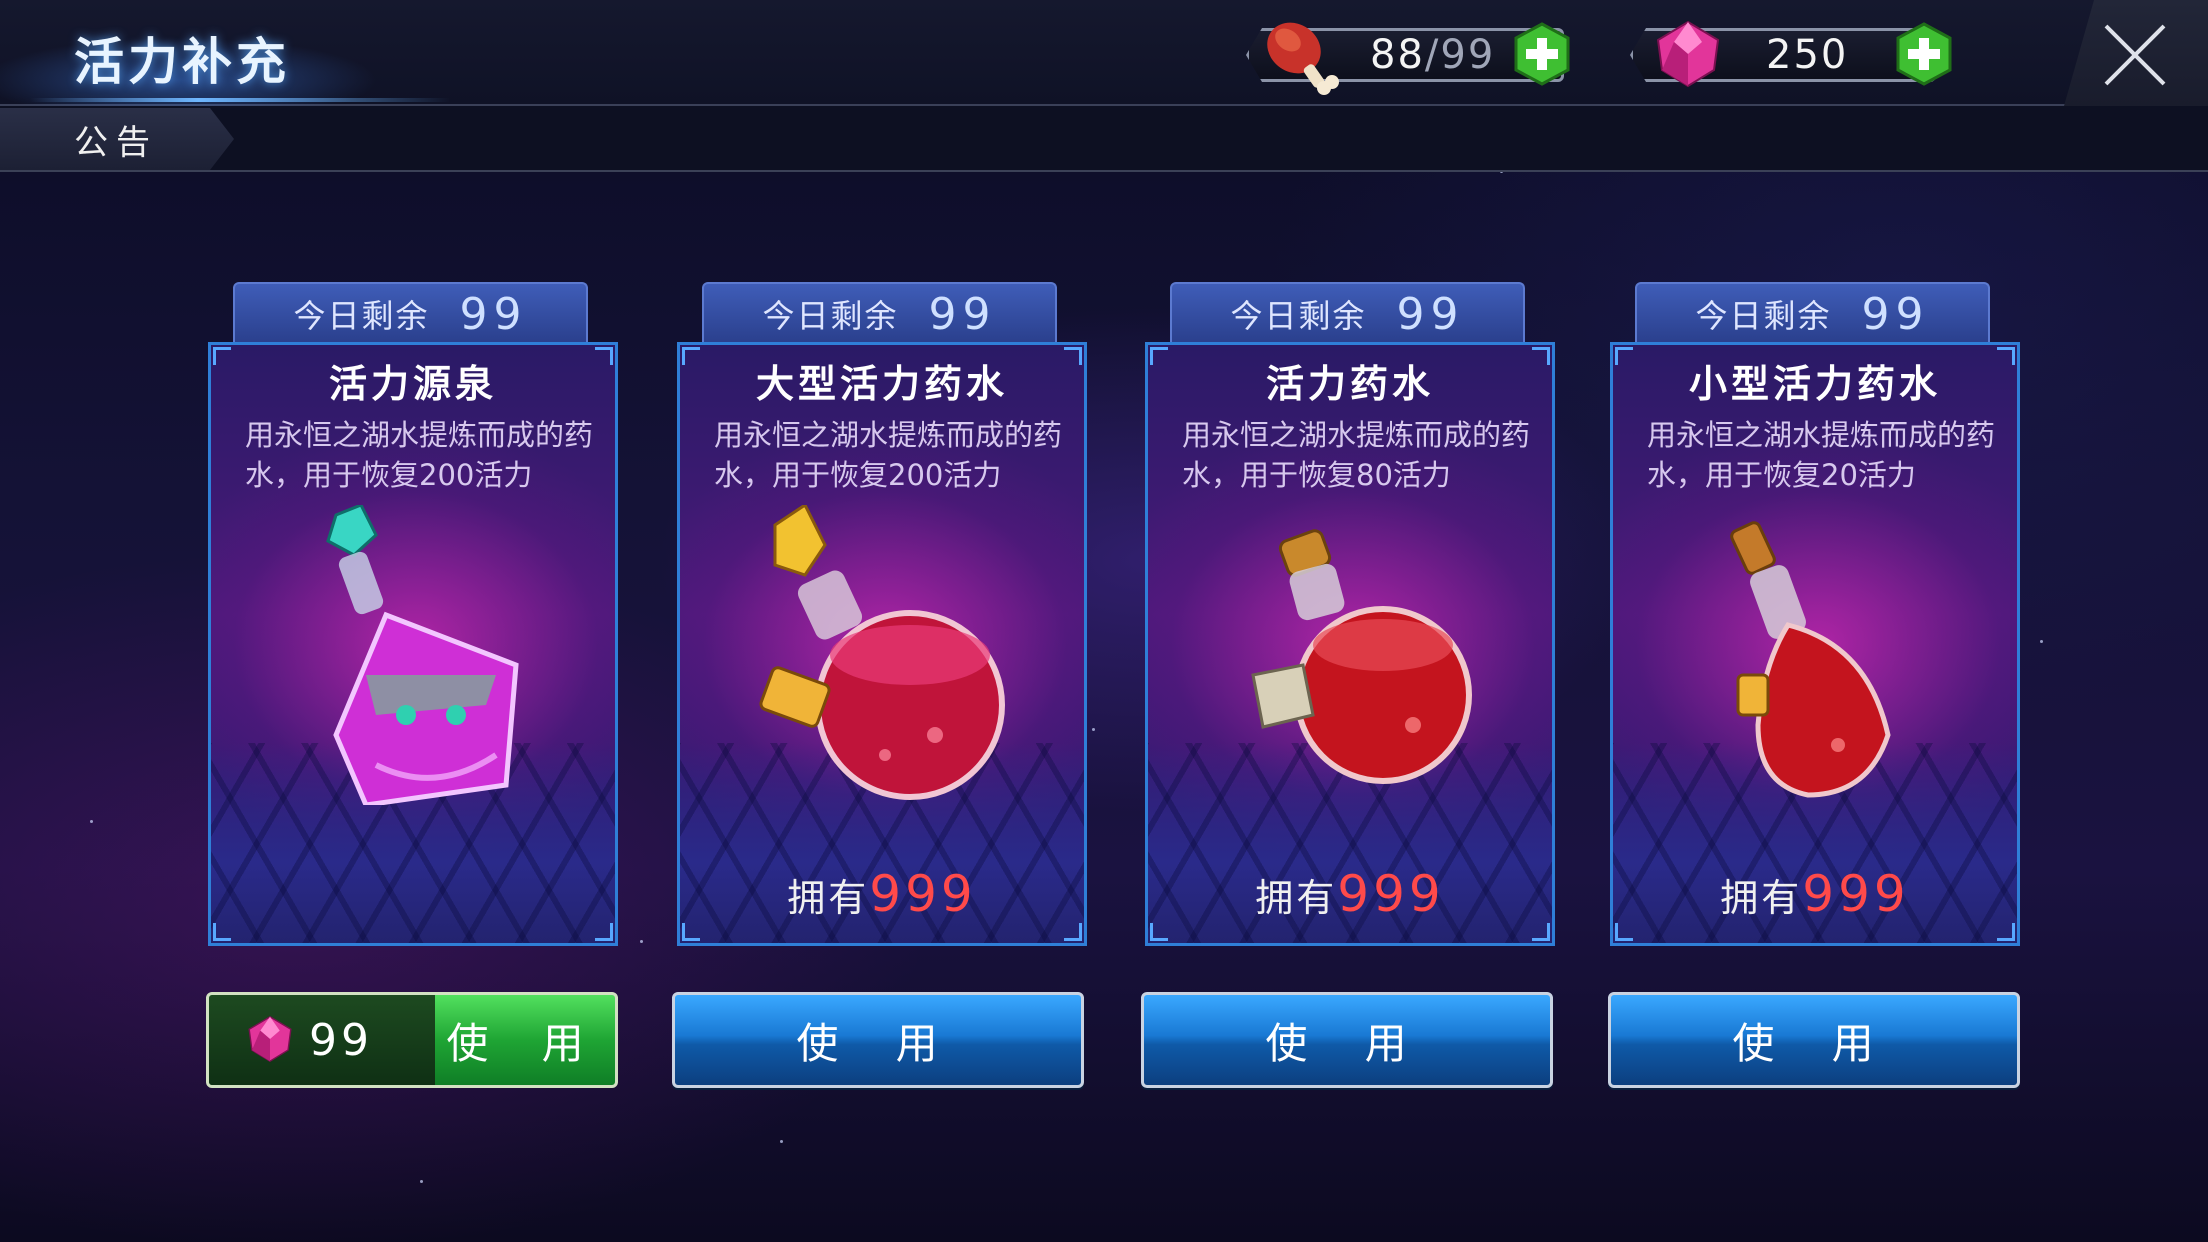 Image resolution: width=2208 pixels, height=1242 pixels. Describe the element at coordinates (2135, 55) in the screenshot. I see `close-icon` at that location.